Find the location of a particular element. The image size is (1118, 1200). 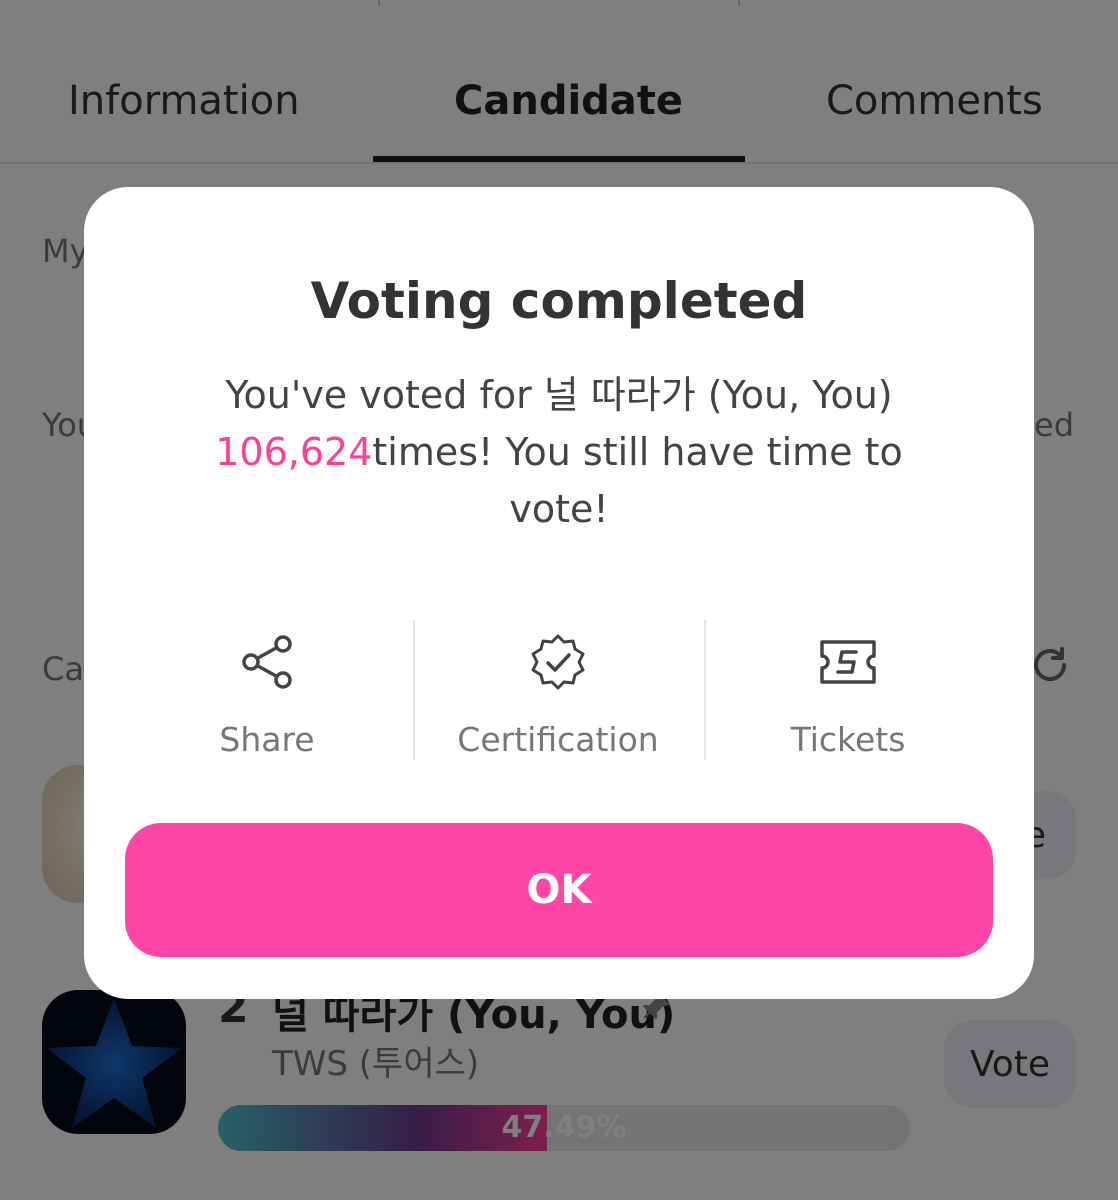

share-label: Share is located at coordinates (267, 739).